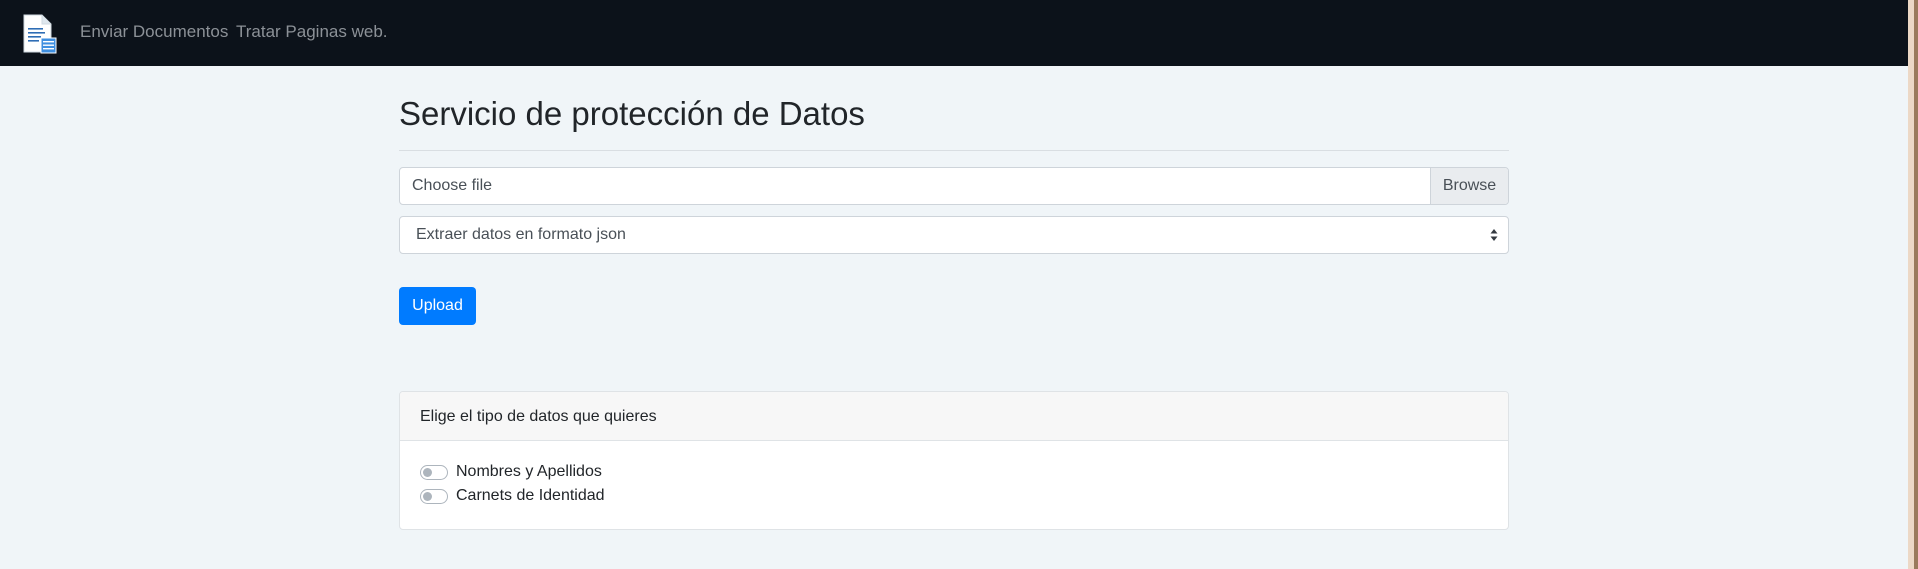 The width and height of the screenshot is (1918, 569). Describe the element at coordinates (1469, 186) in the screenshot. I see `browse-button: Browse` at that location.